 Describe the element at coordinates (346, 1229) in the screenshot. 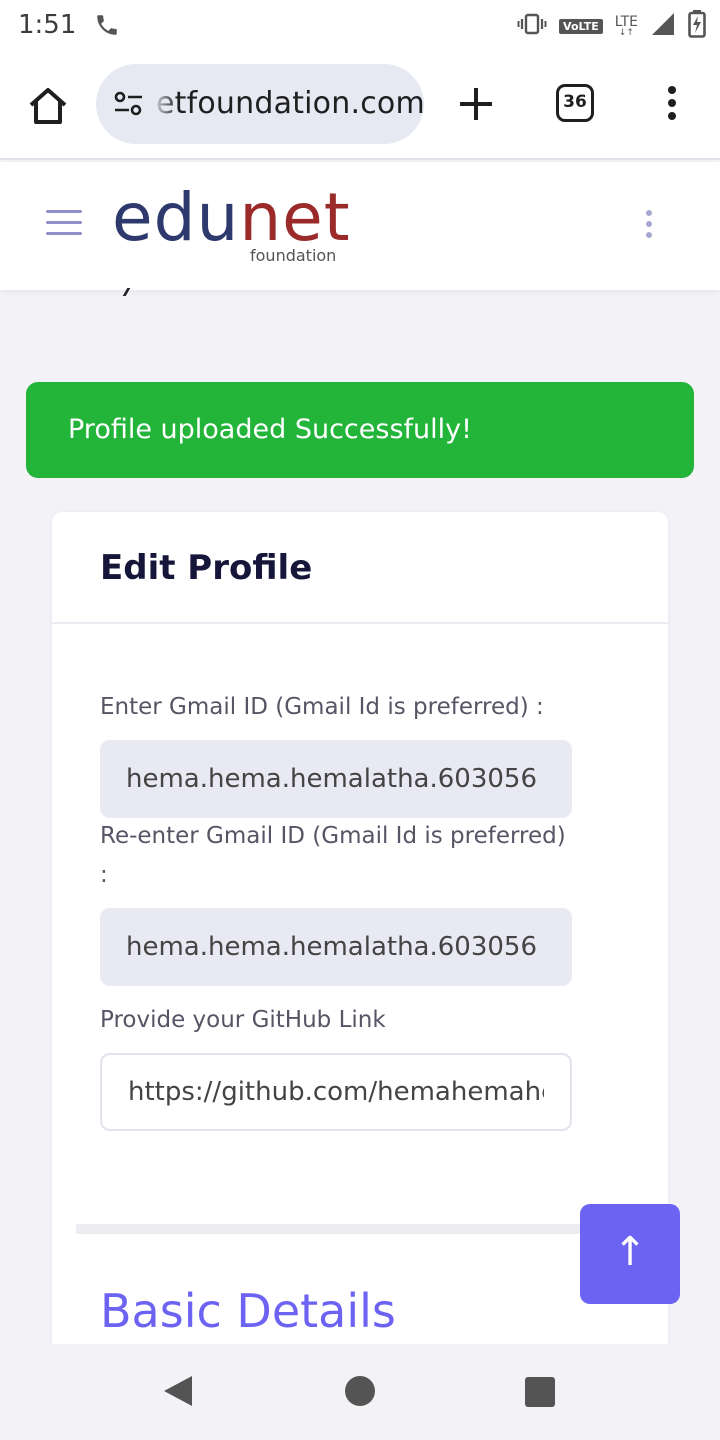

I see `section-divider` at that location.